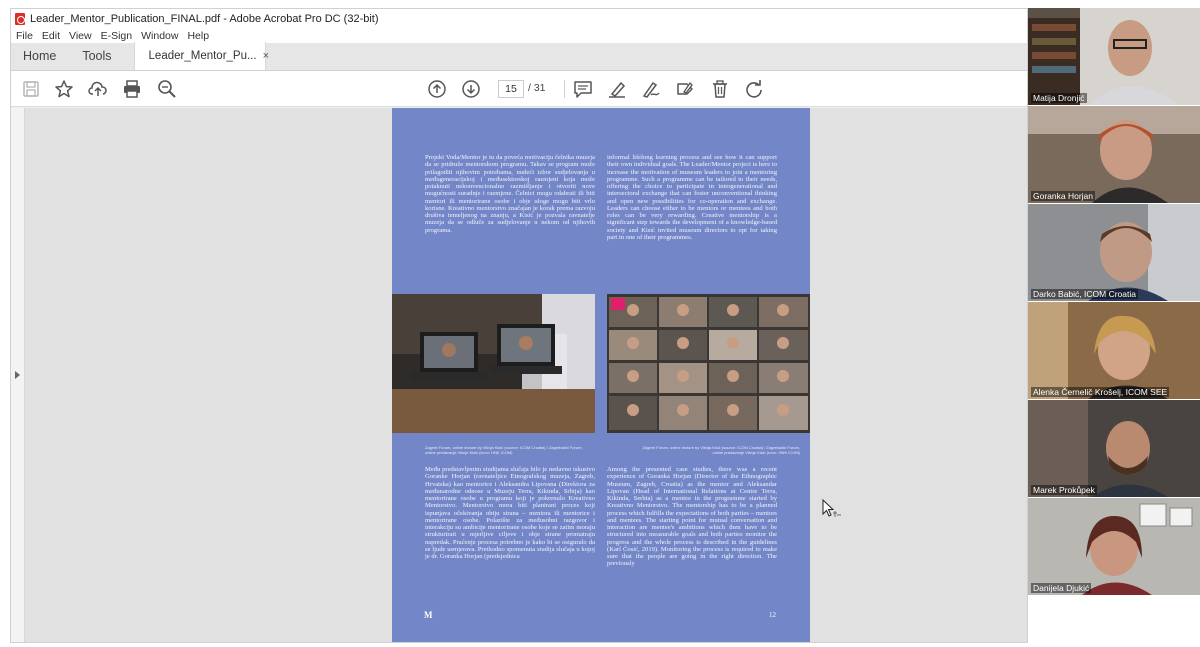  Describe the element at coordinates (80, 36) in the screenshot. I see `menu-view: View` at that location.